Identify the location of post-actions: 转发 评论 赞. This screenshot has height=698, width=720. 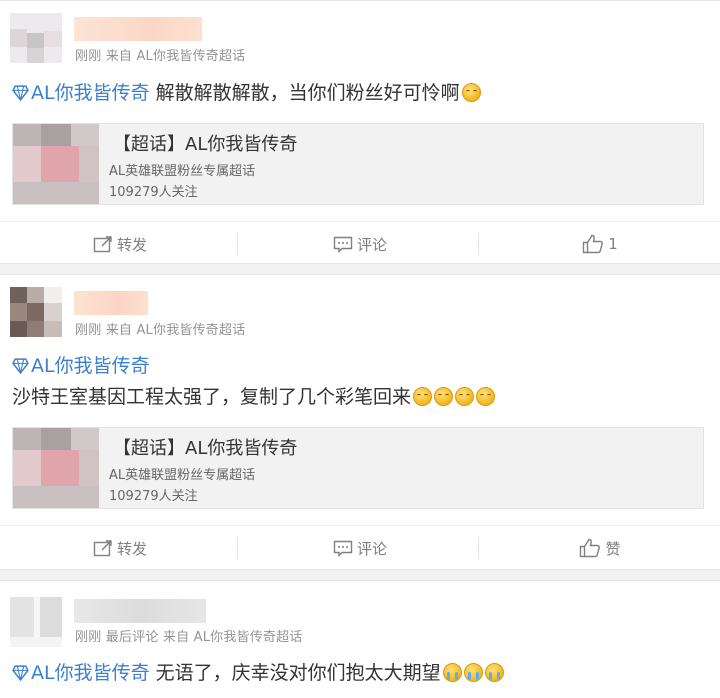
(360, 547).